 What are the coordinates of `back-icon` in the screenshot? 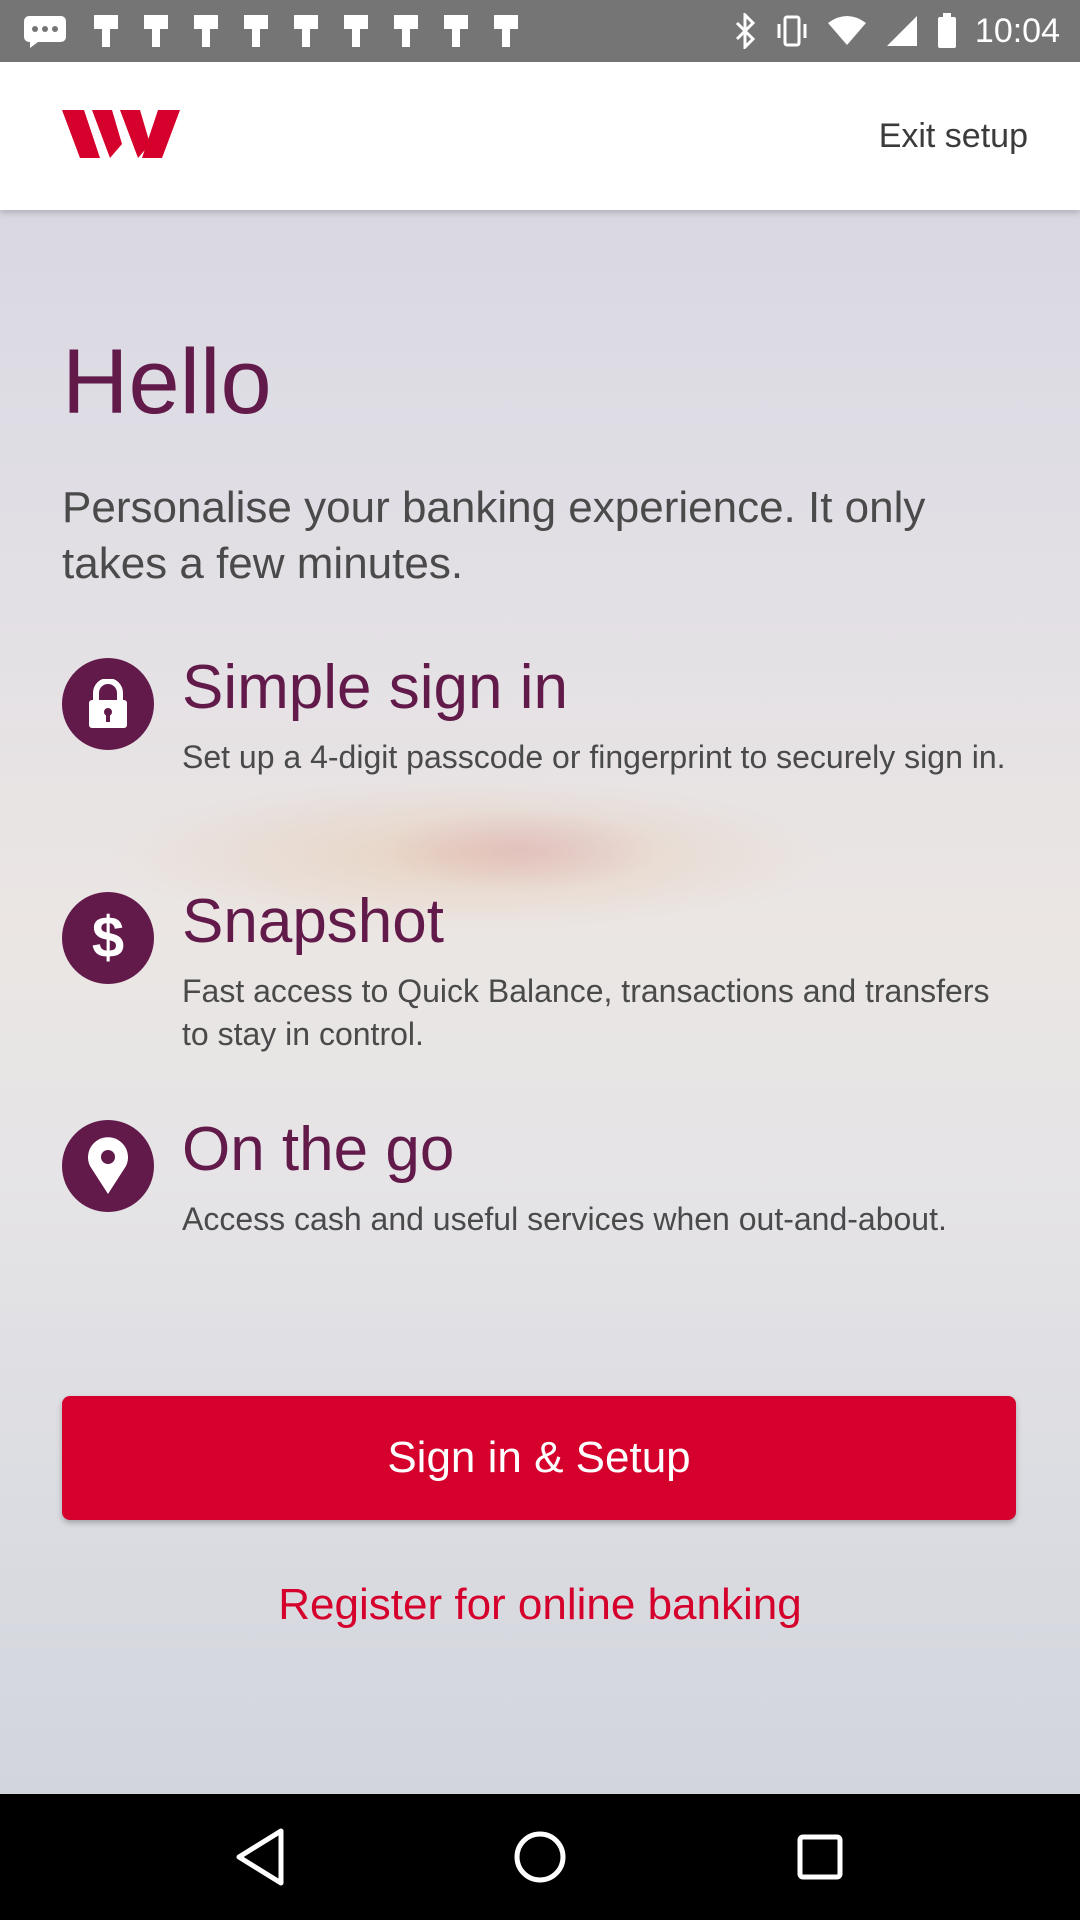 It's located at (260, 1857).